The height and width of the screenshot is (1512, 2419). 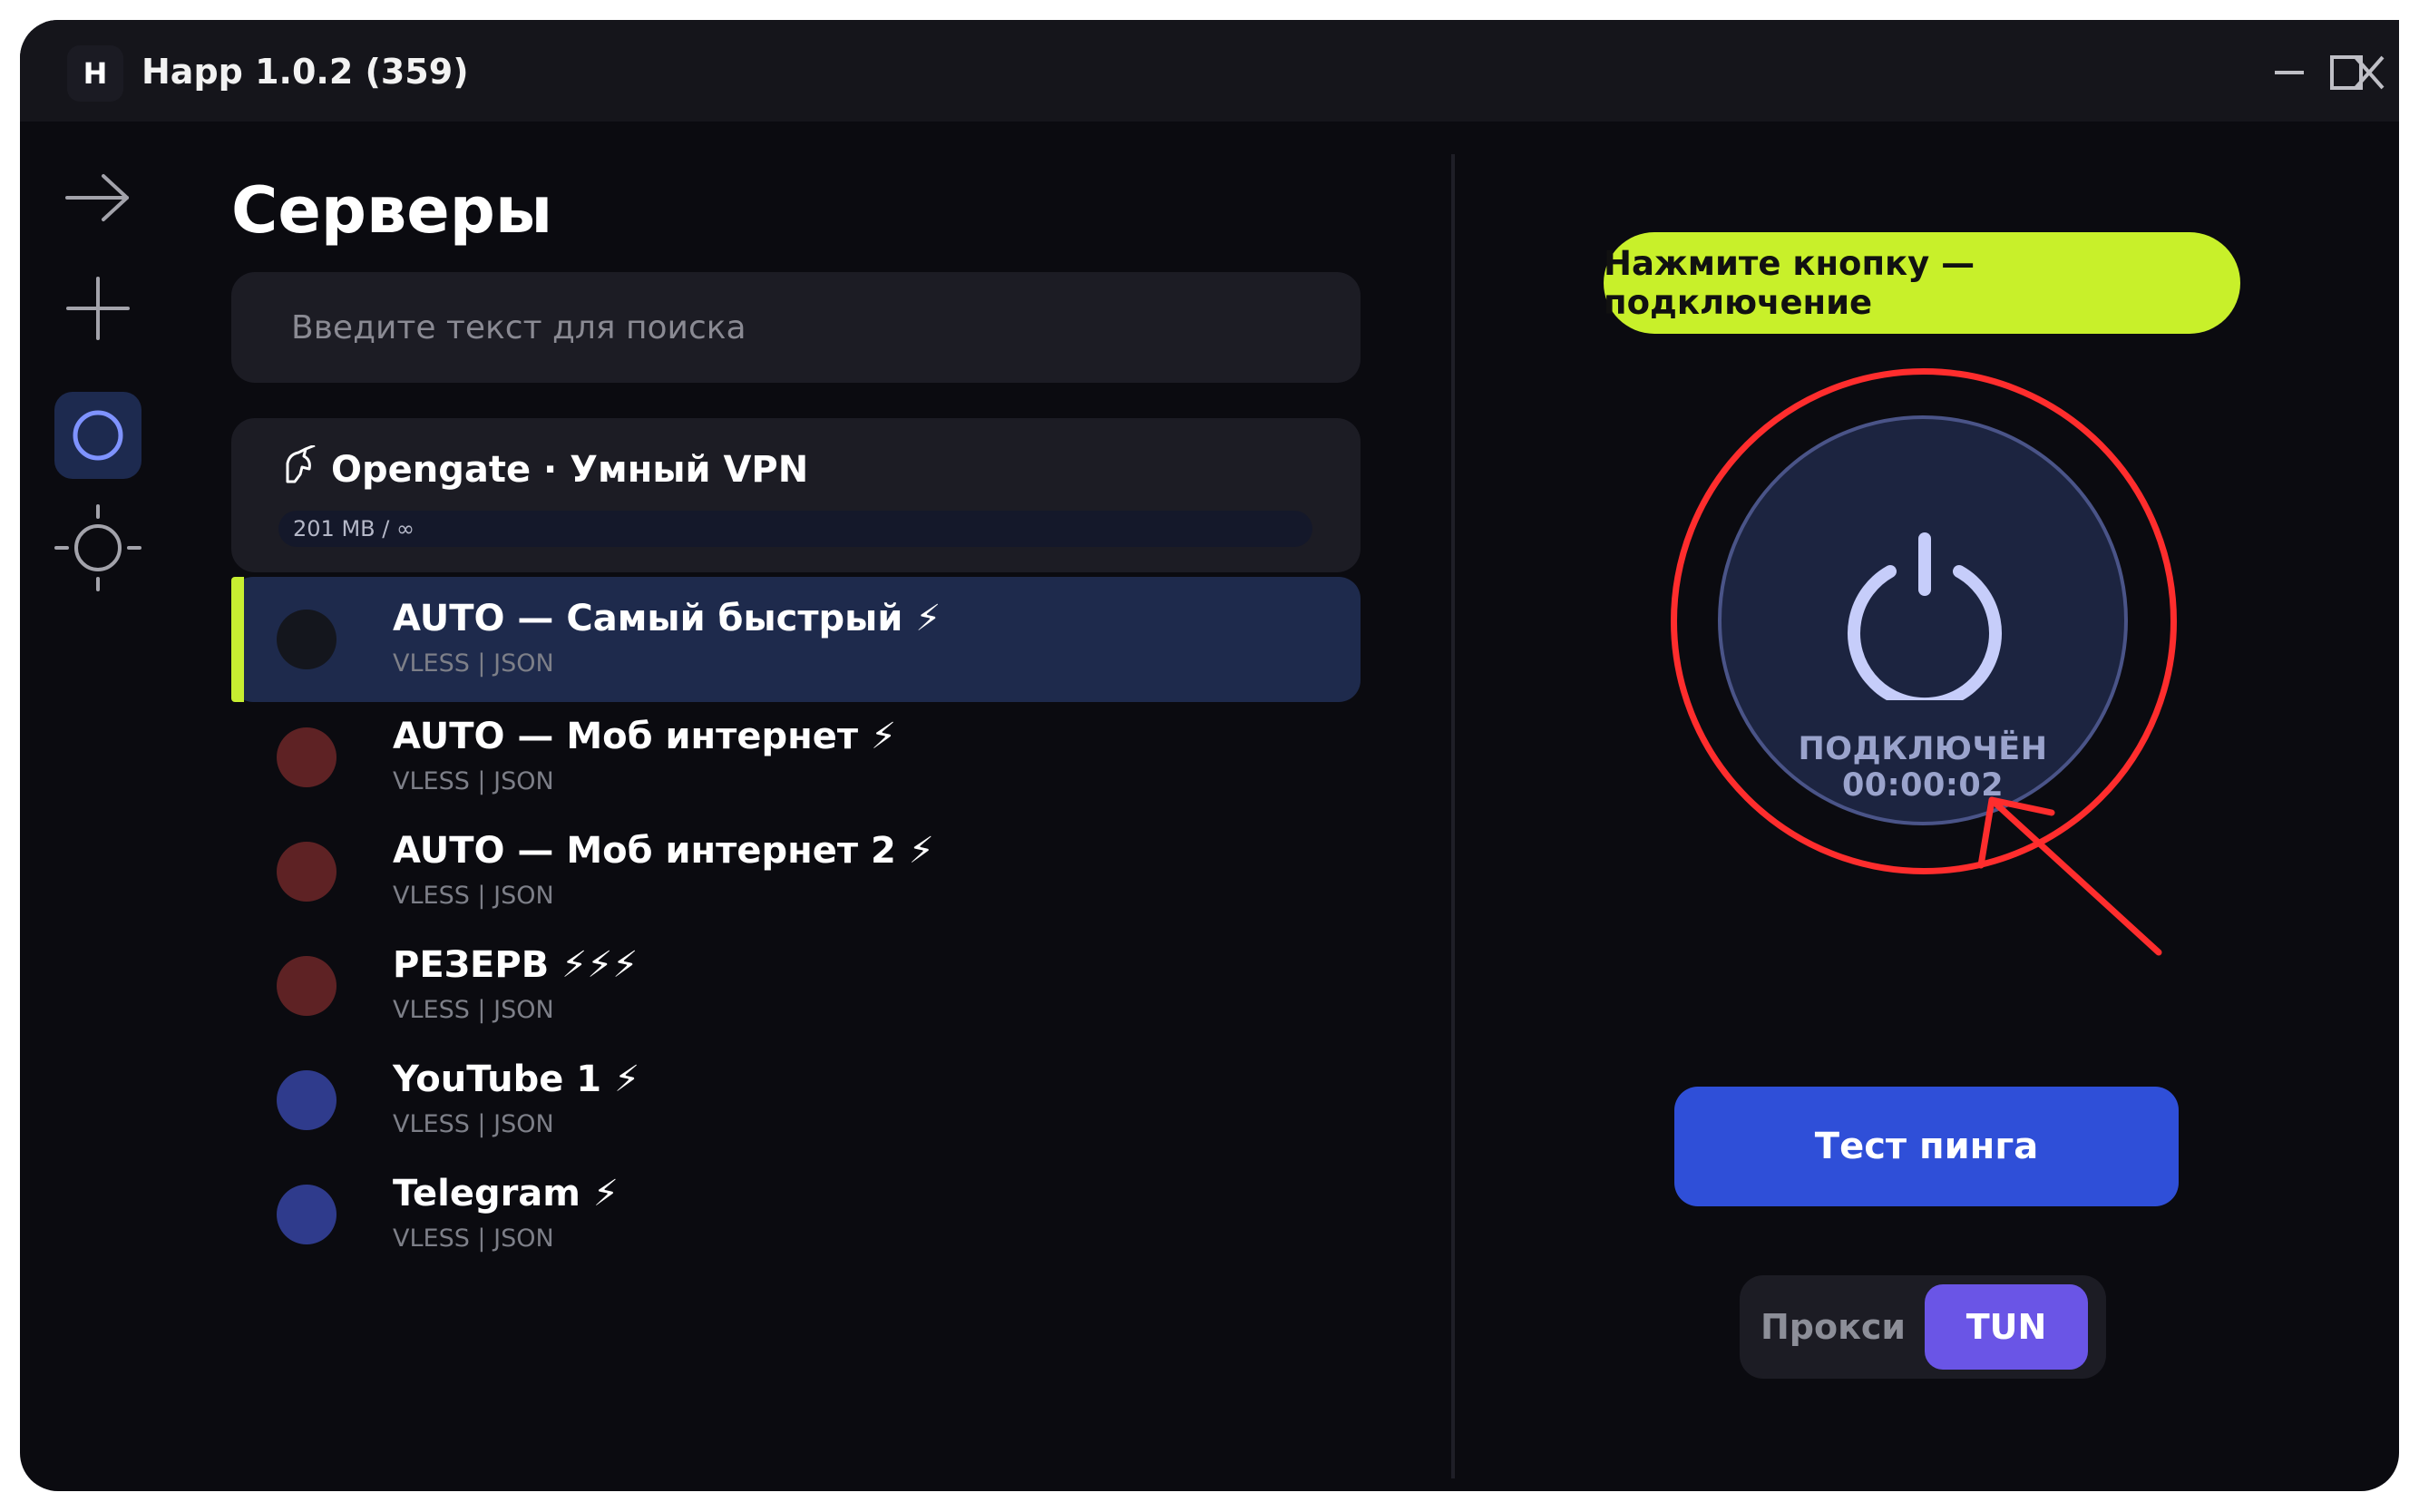 I want to click on mode-toggle: Прокси TUN, so click(x=1923, y=1327).